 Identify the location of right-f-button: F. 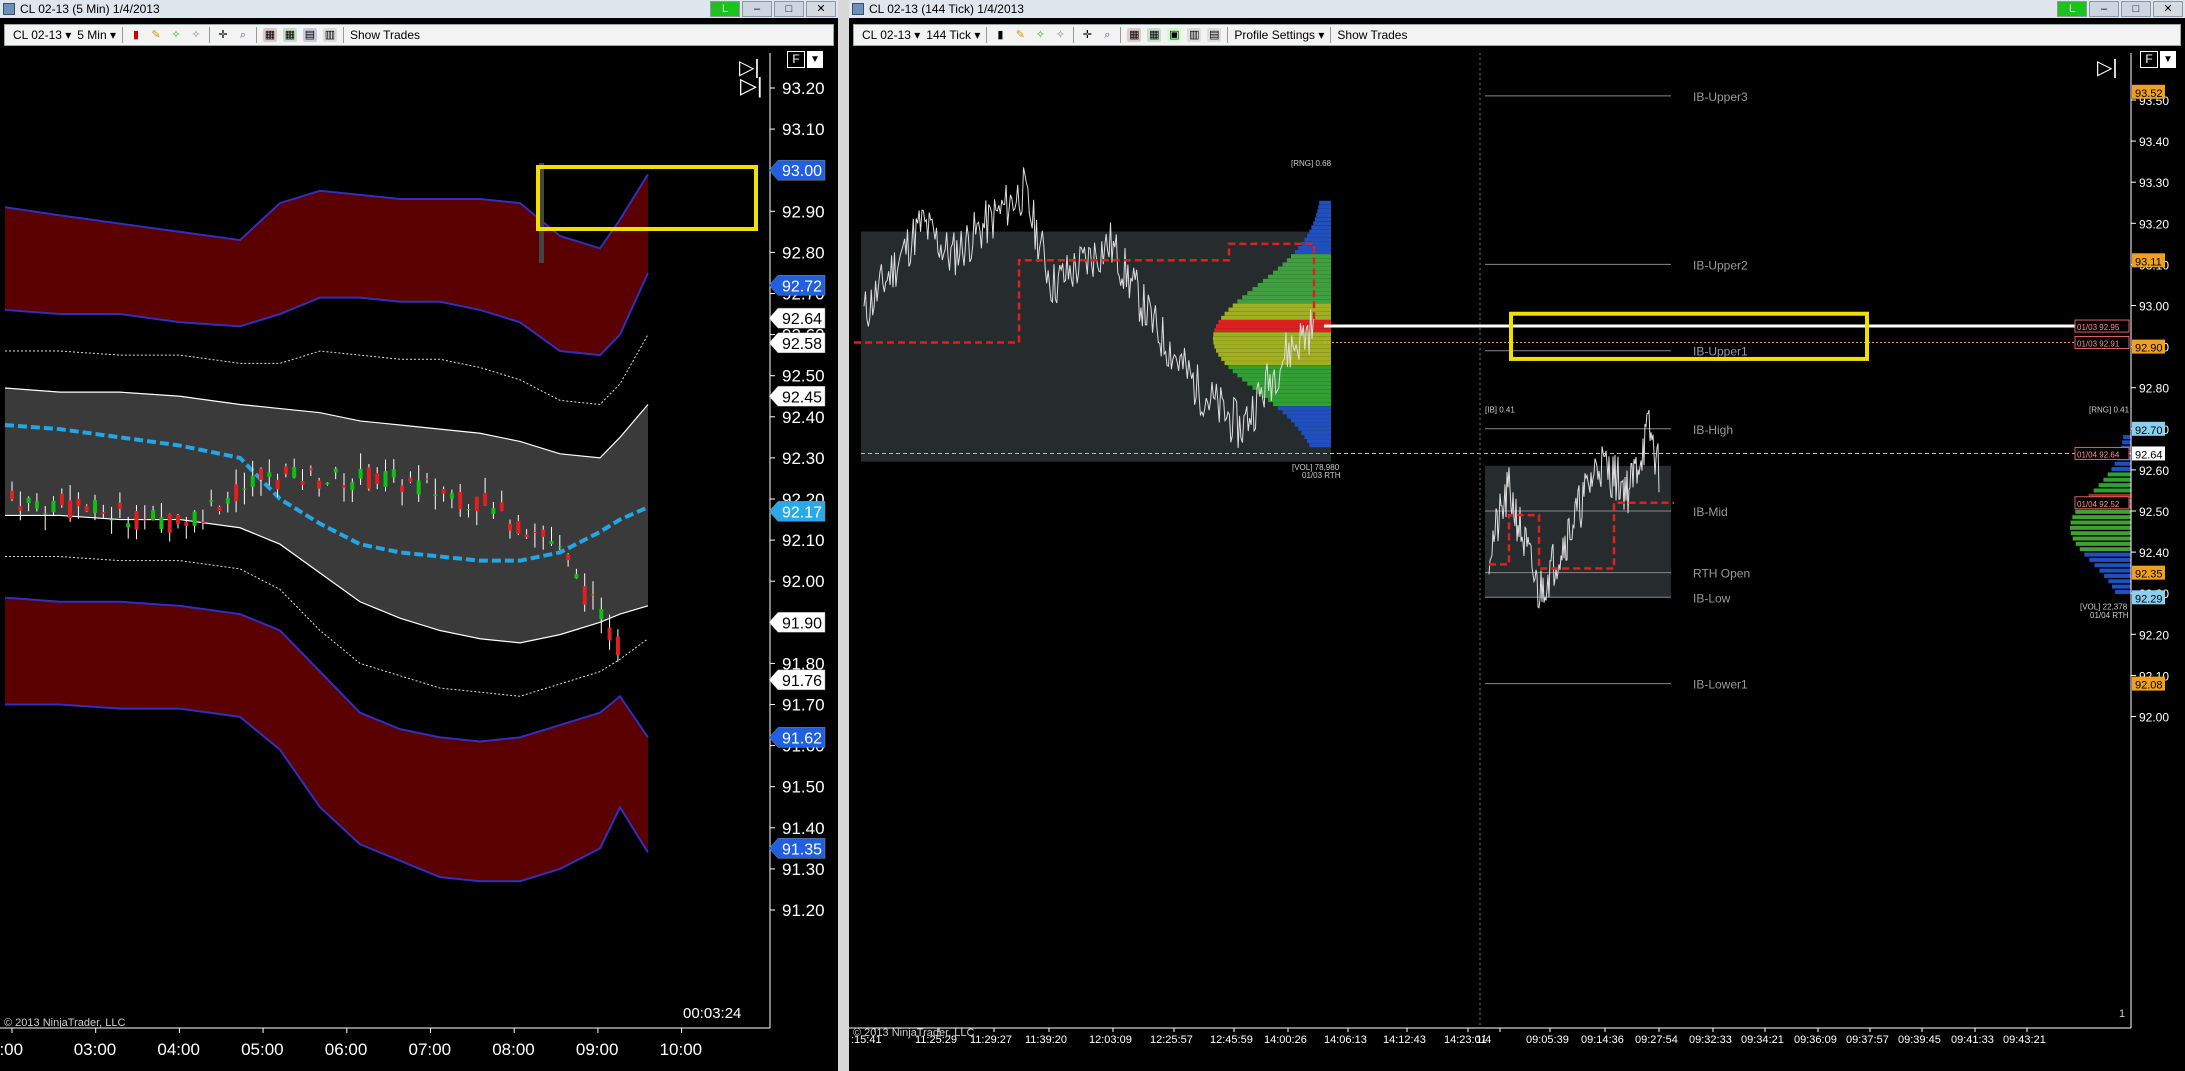
(2149, 59).